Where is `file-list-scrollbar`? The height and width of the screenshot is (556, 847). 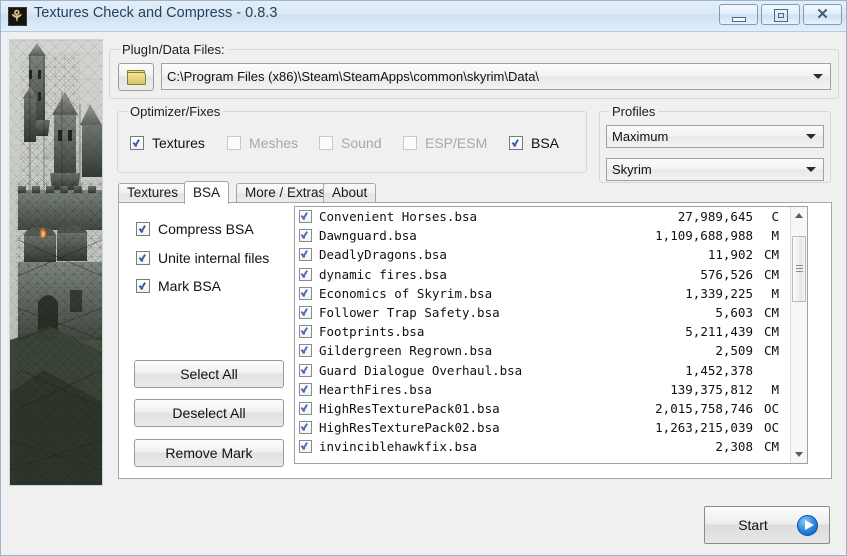
file-list-scrollbar is located at coordinates (798, 335).